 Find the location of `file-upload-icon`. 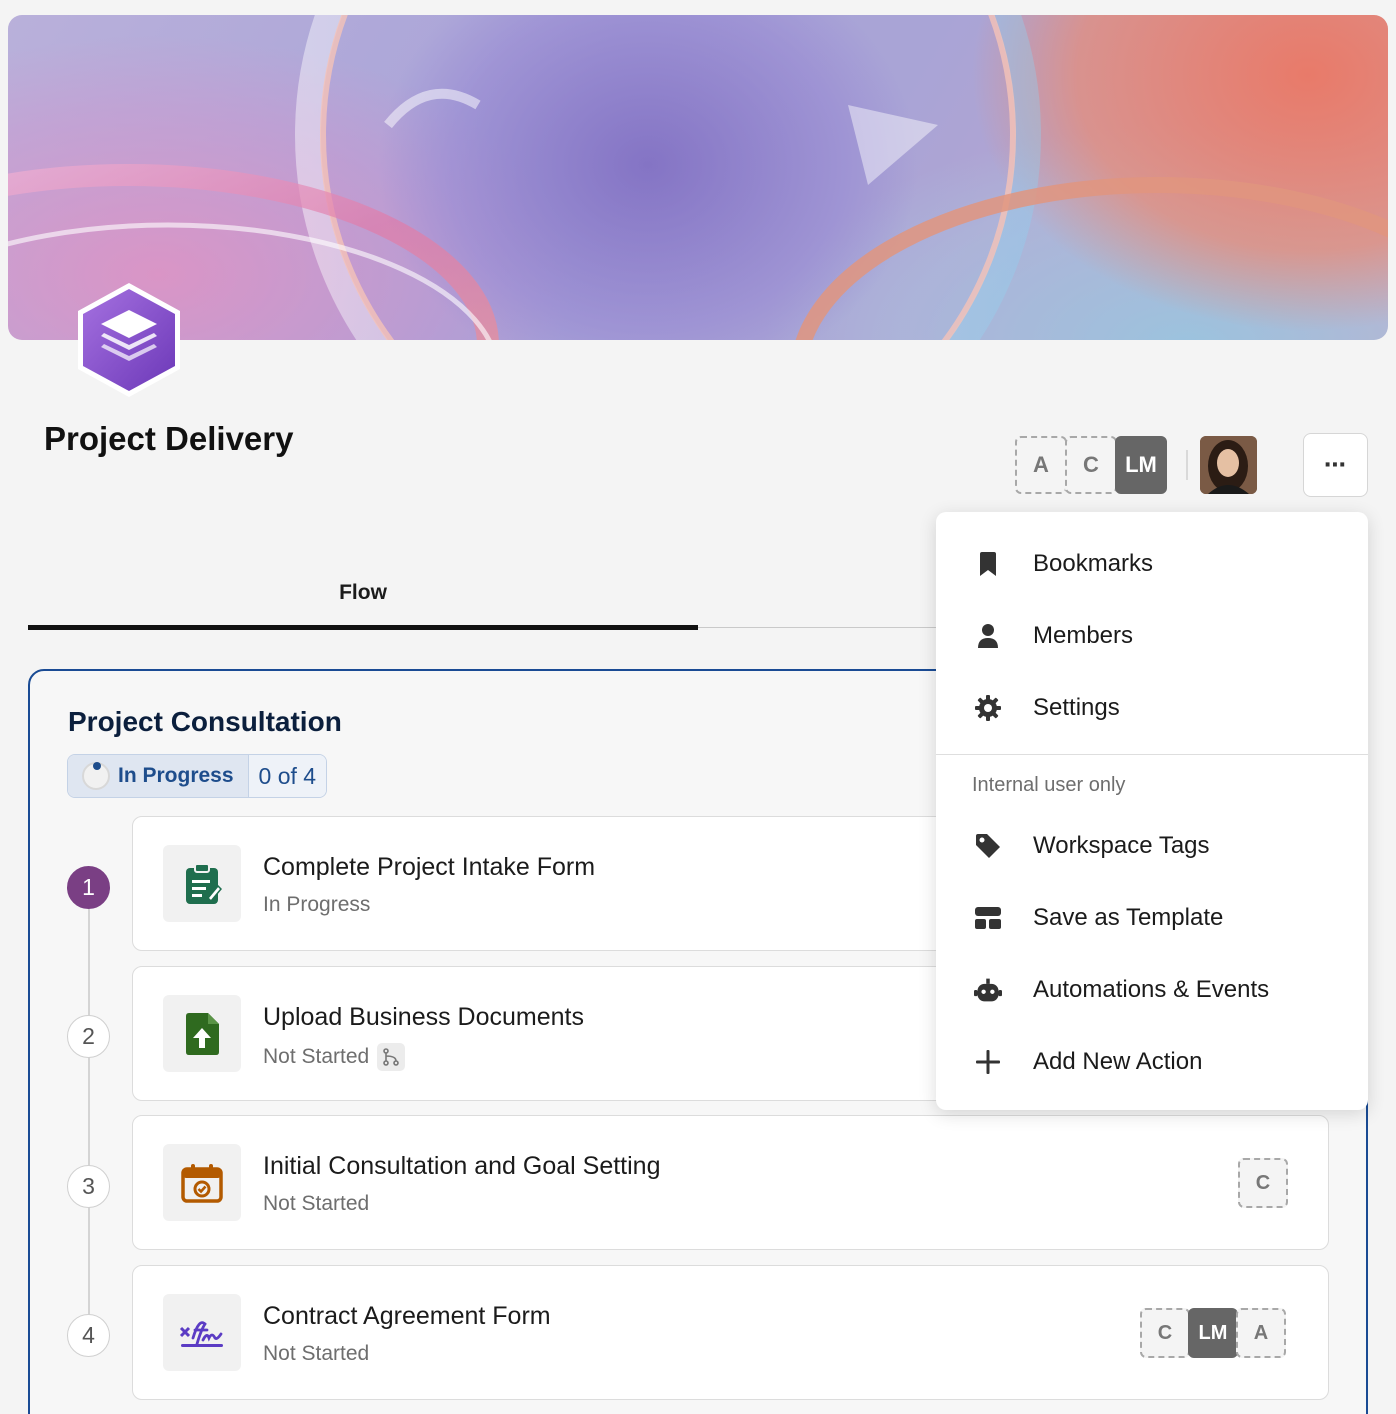

file-upload-icon is located at coordinates (202, 1033).